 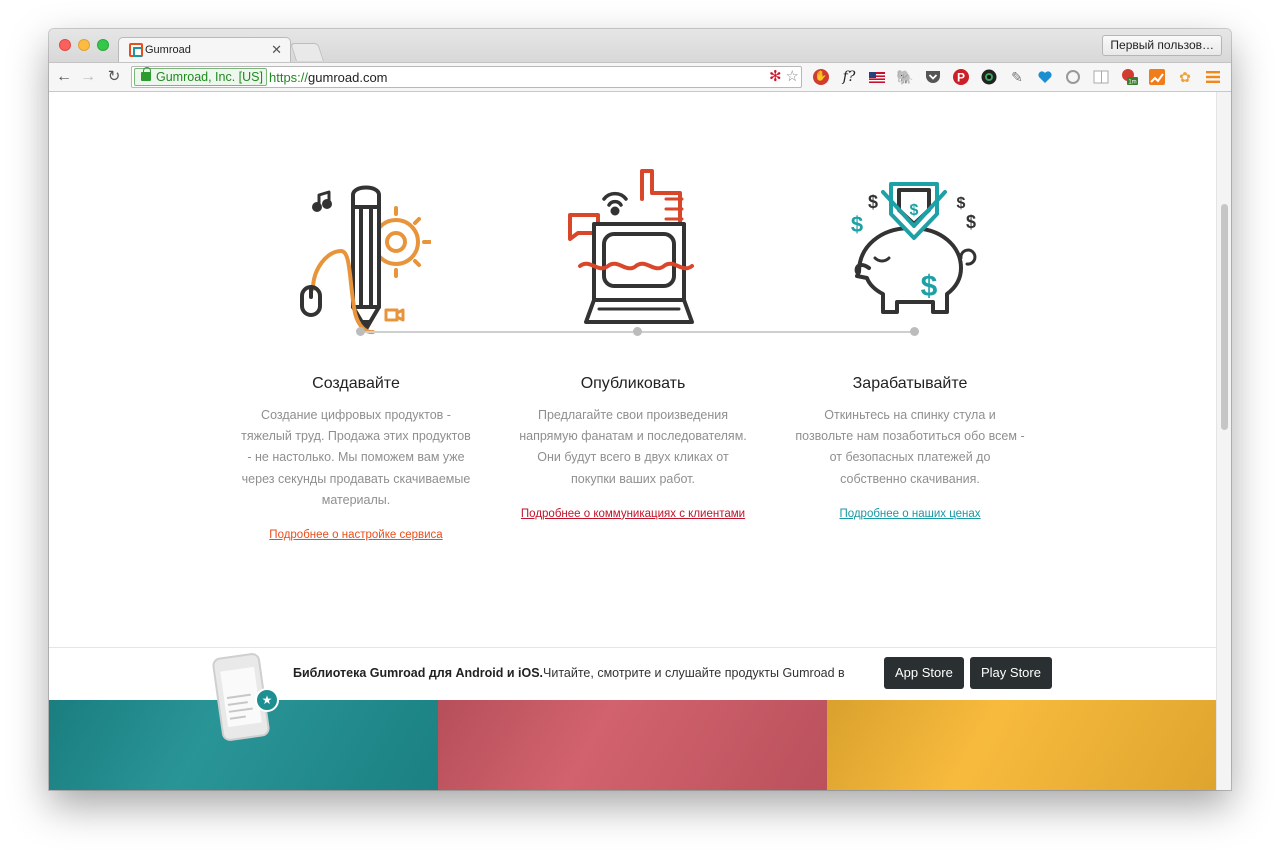 What do you see at coordinates (146, 74) in the screenshot?
I see `lock-icon` at bounding box center [146, 74].